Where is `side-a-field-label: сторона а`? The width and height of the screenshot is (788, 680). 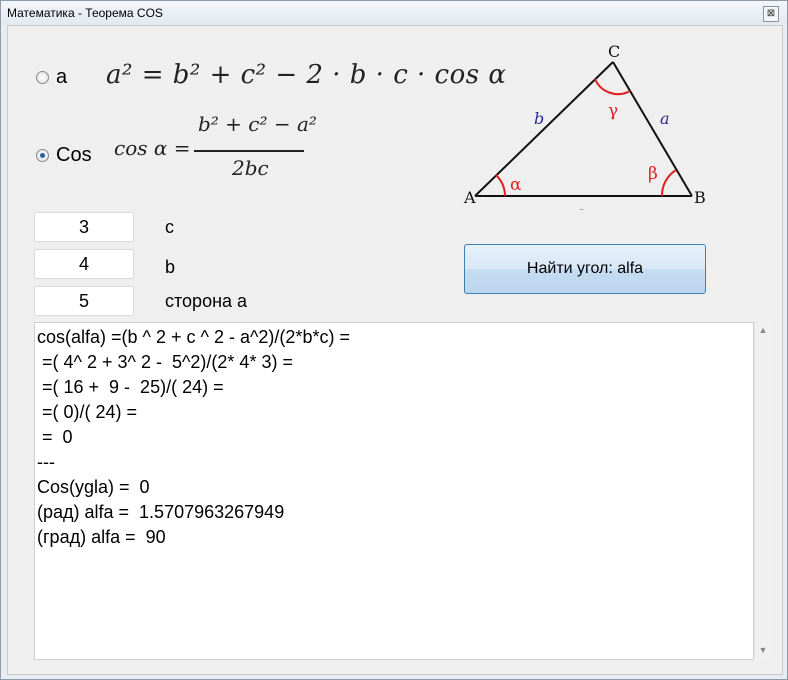 side-a-field-label: сторона а is located at coordinates (206, 301).